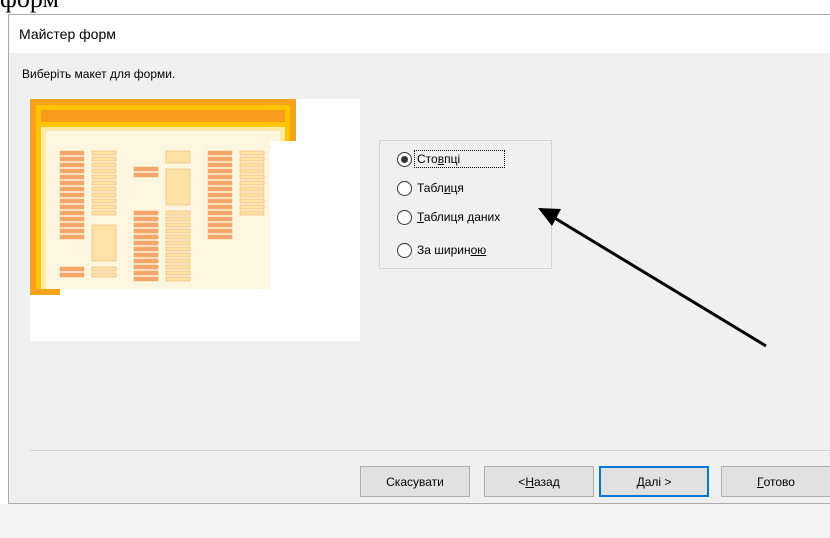 The image size is (830, 538). Describe the element at coordinates (404, 217) in the screenshot. I see `radio-datasheet` at that location.